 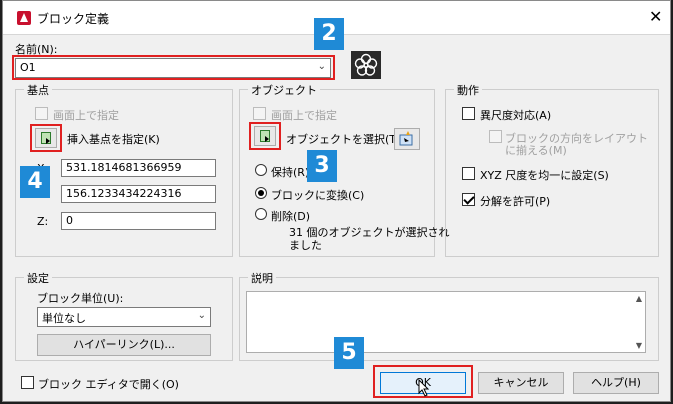 What do you see at coordinates (290, 172) in the screenshot?
I see `retain-label: 保持(R)` at bounding box center [290, 172].